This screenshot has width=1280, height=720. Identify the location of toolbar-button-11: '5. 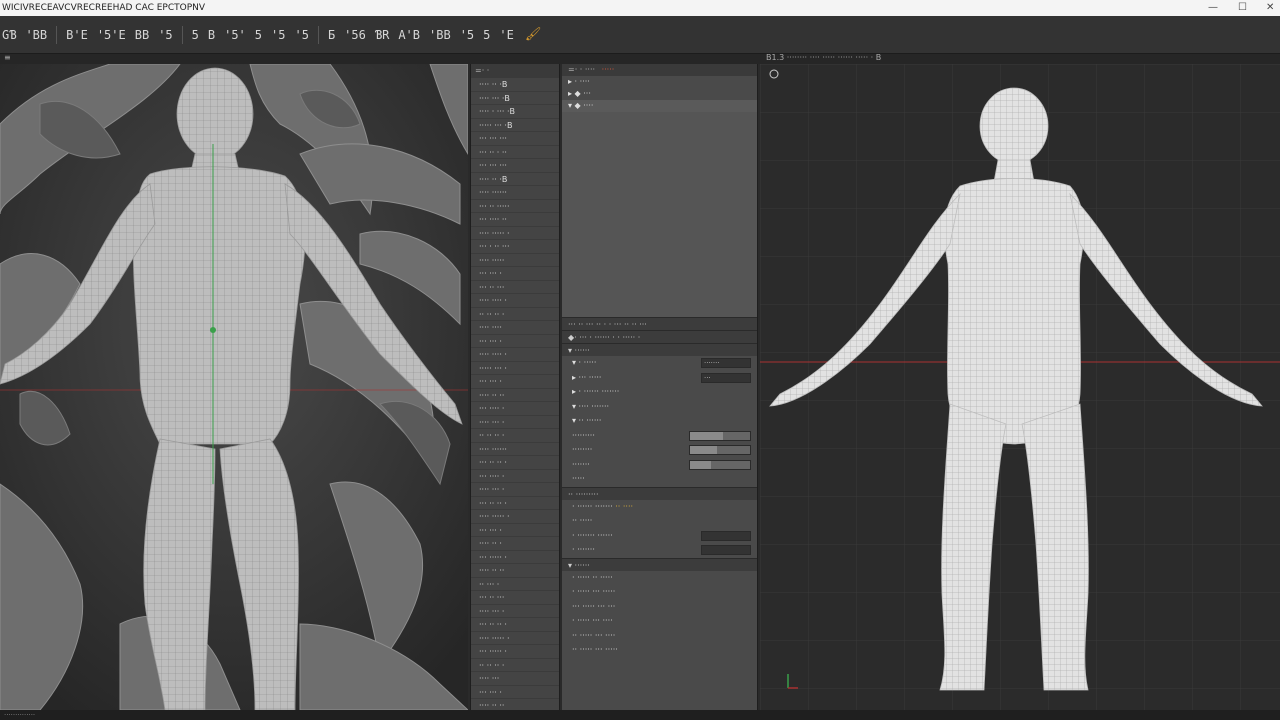
(278, 35).